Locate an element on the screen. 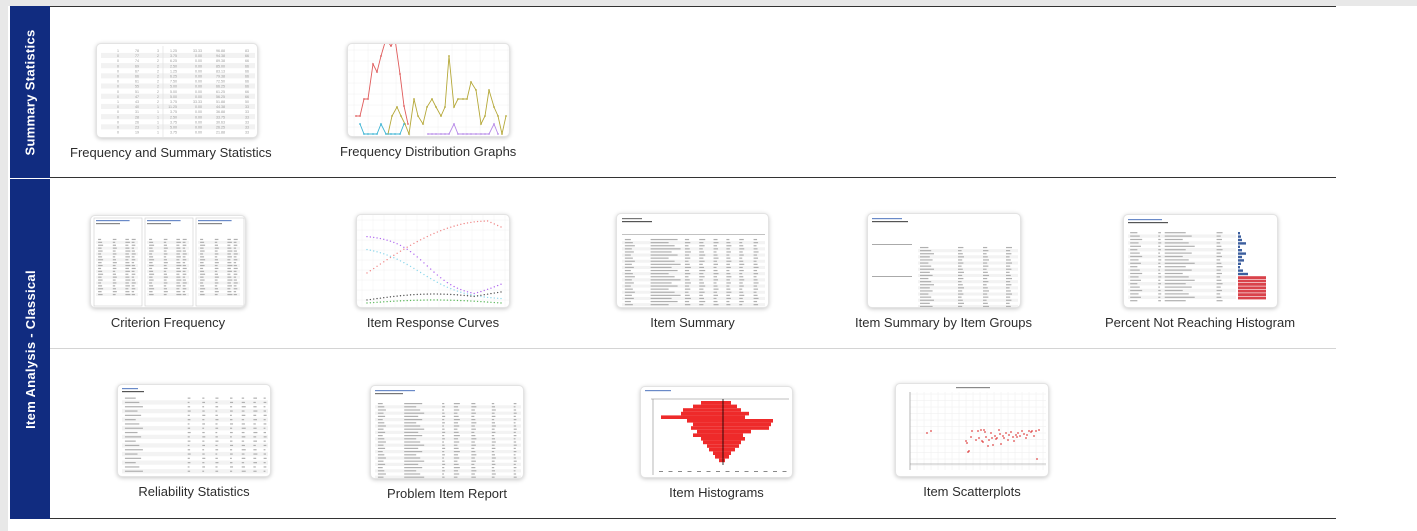 The image size is (1417, 531). series-point is located at coordinates (457, 99).